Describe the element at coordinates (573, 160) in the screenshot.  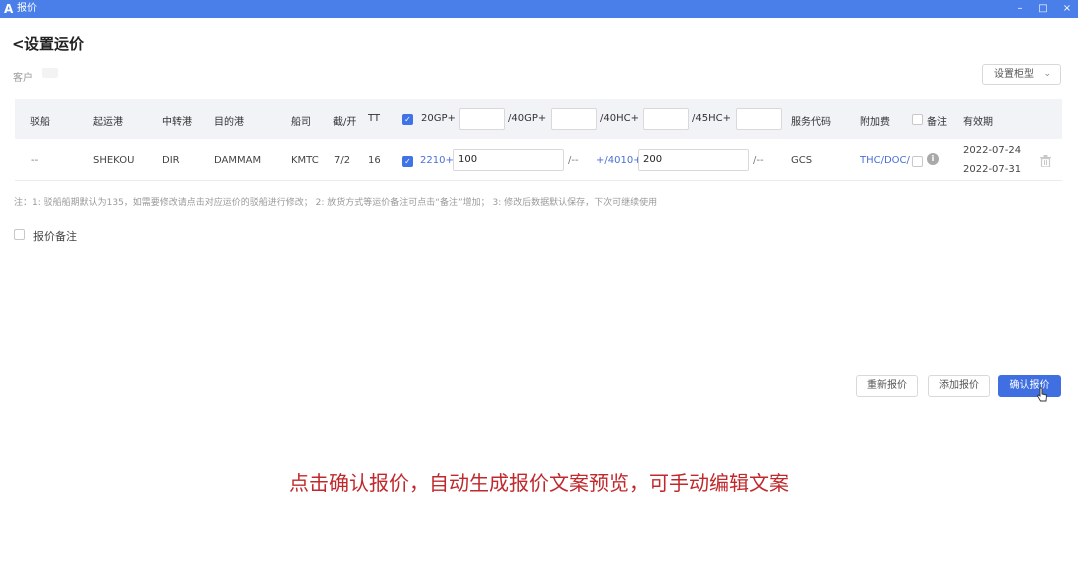
I see `row-sep-1: /--` at that location.